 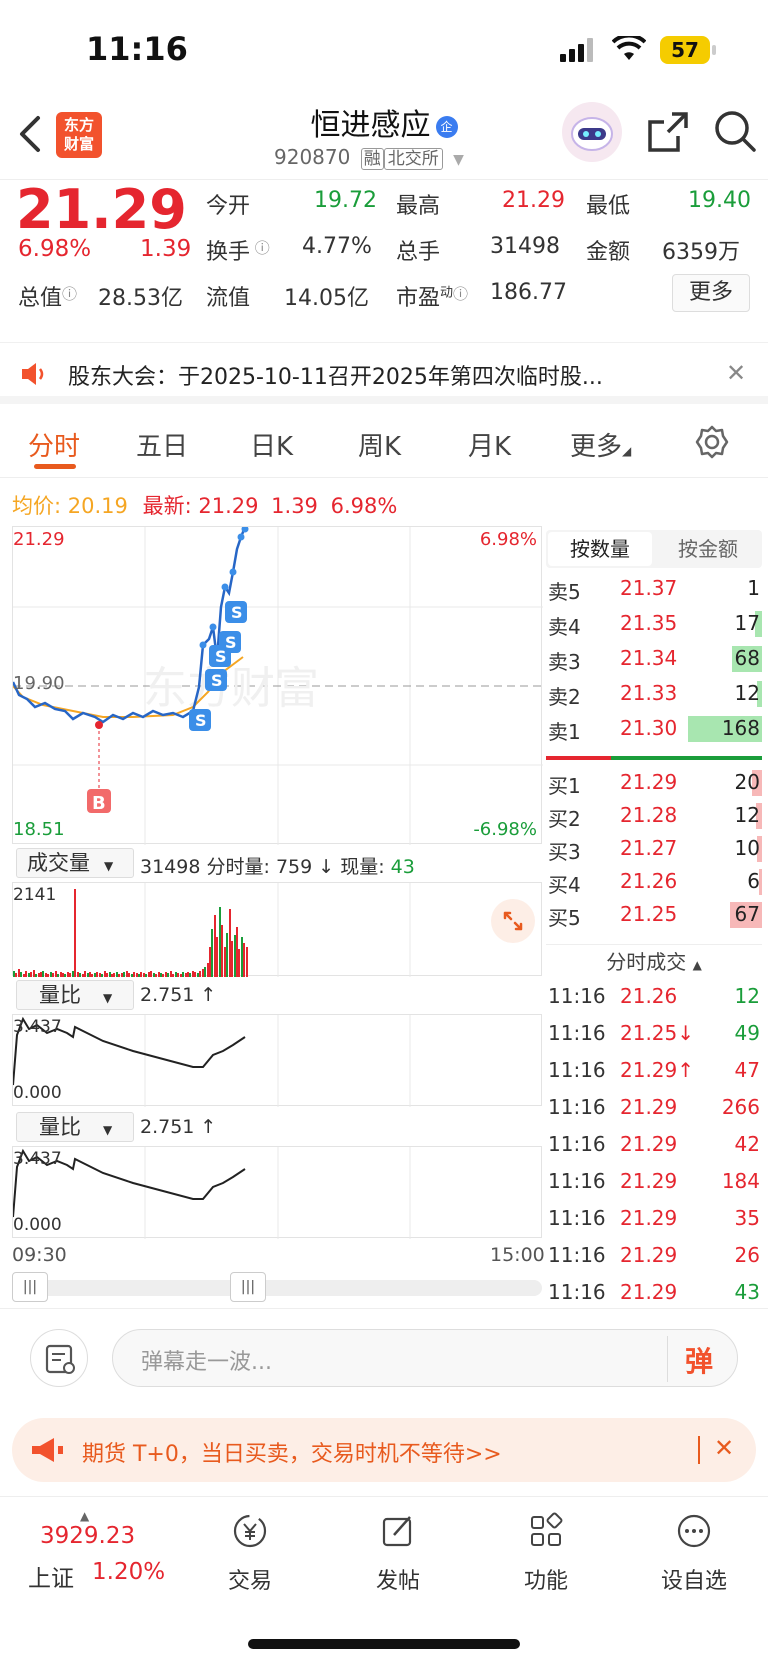 I want to click on bid-qty: 20, so click(x=747, y=782).